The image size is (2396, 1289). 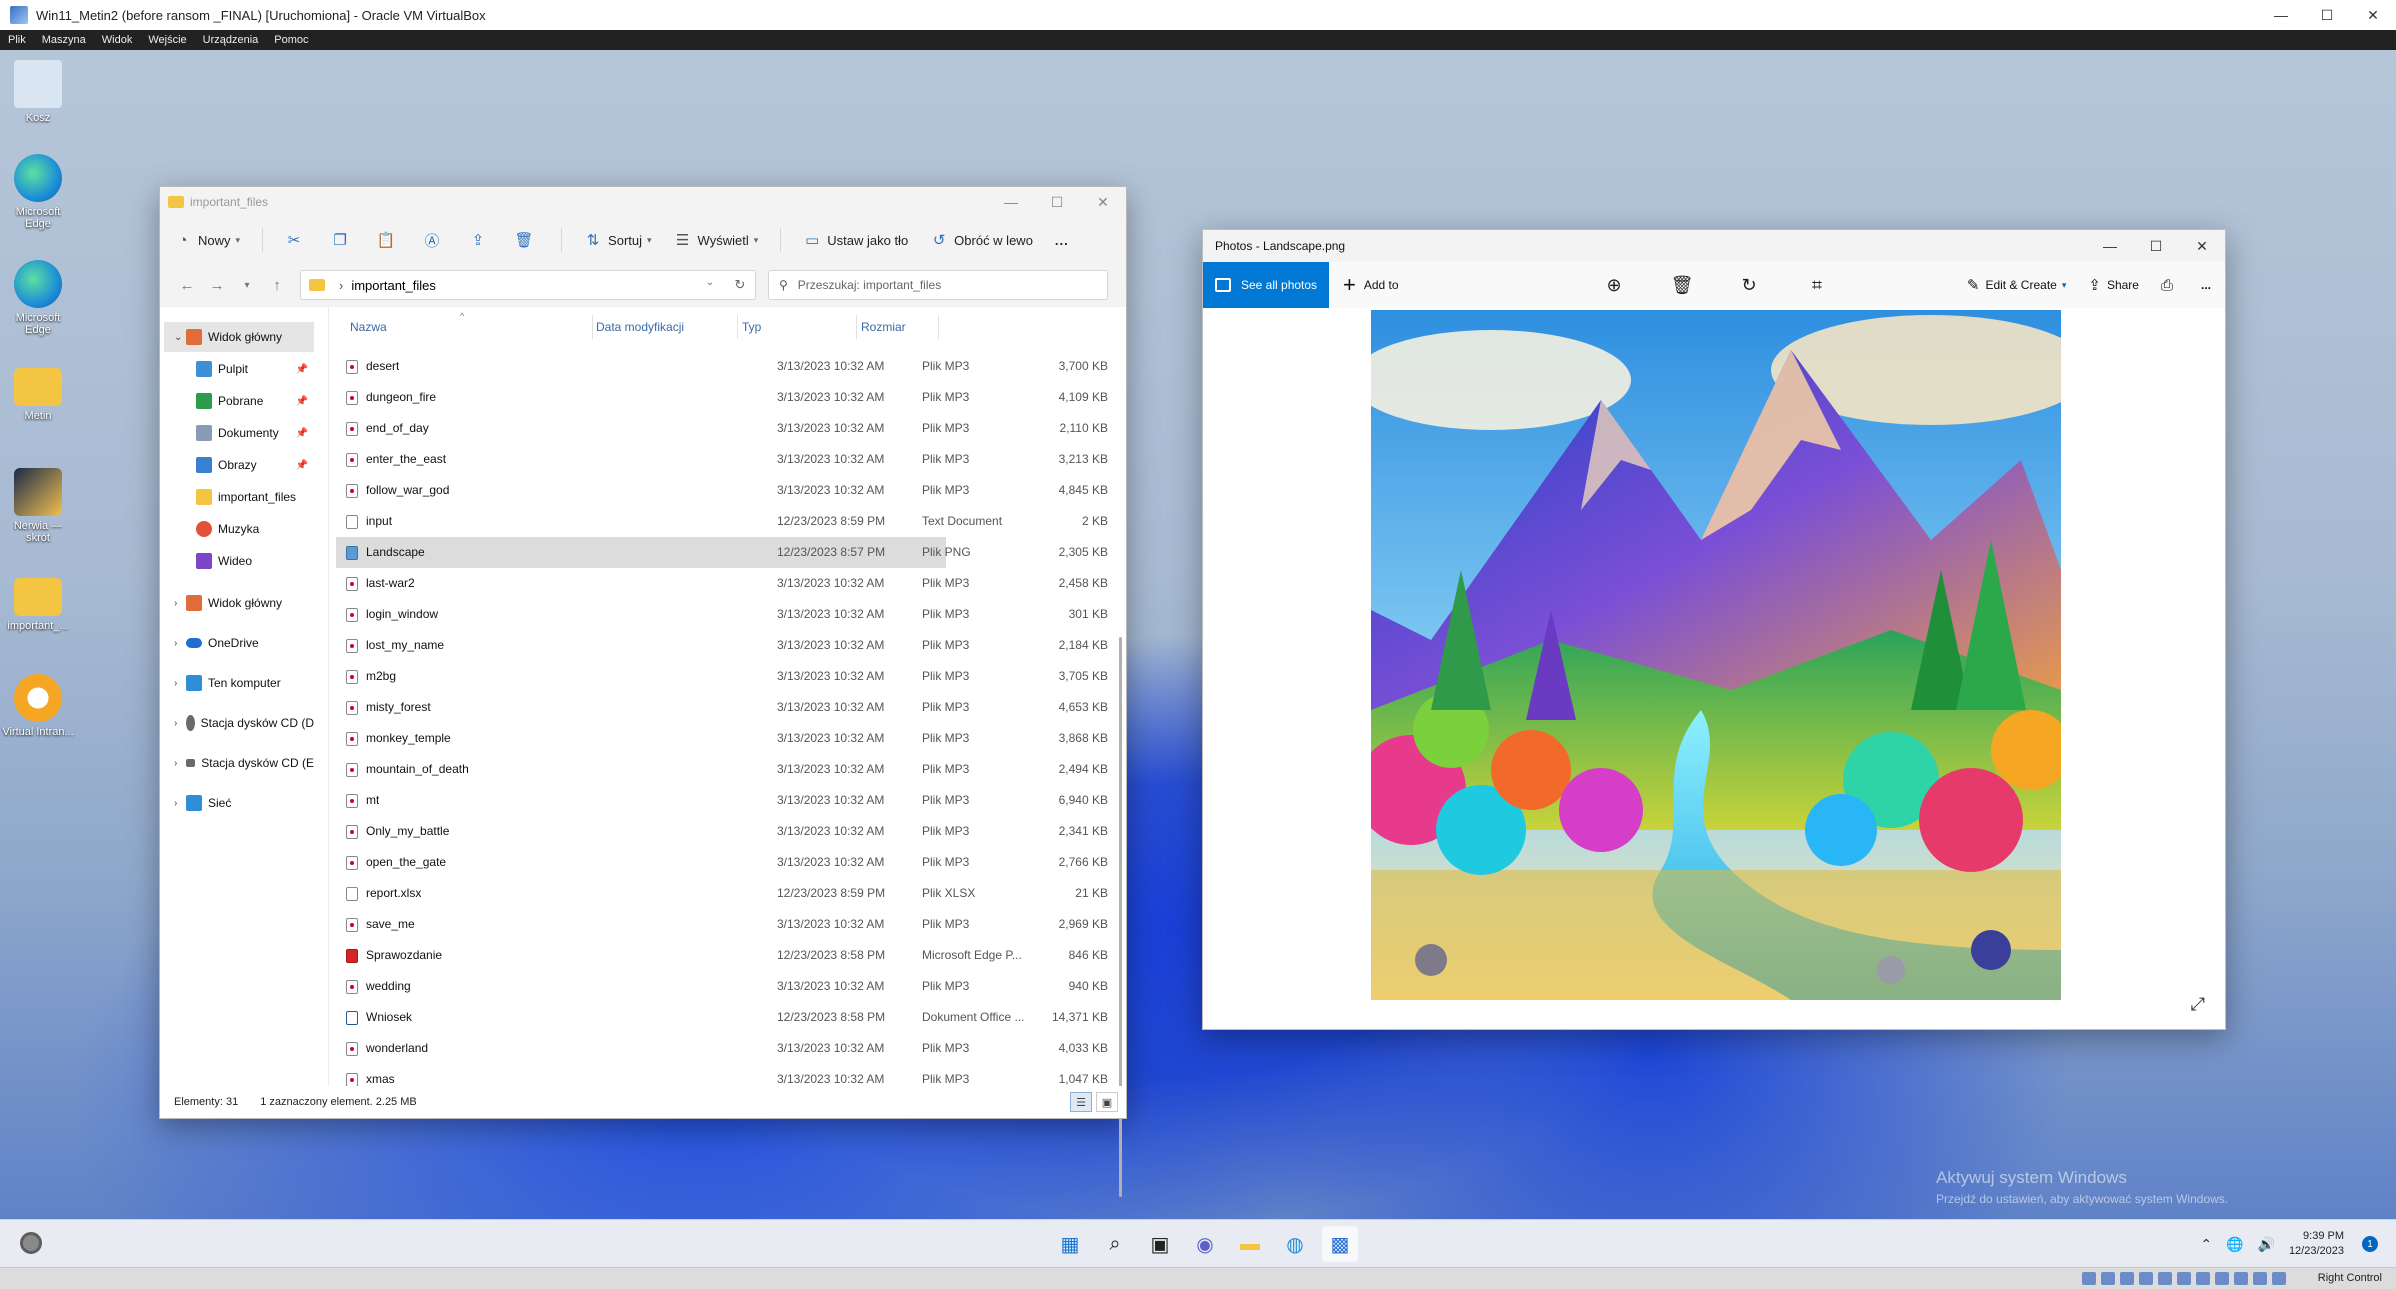 I want to click on start-icon: ▦, so click(x=1070, y=1244).